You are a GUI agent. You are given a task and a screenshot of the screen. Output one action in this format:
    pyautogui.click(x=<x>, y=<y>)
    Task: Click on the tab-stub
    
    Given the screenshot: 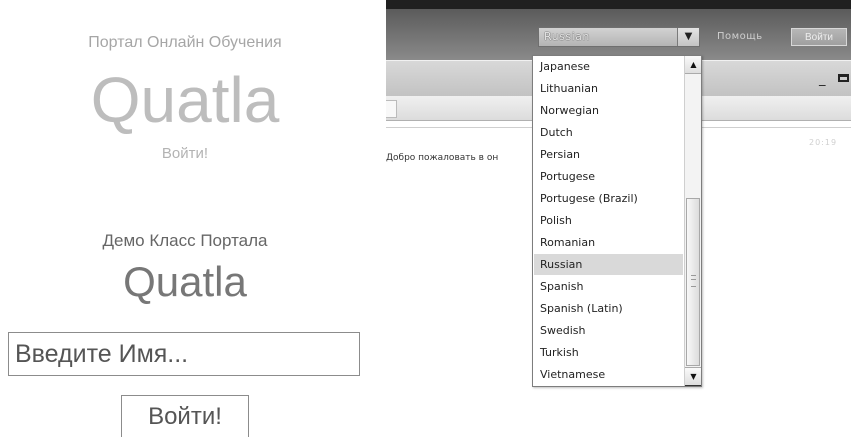 What is the action you would take?
    pyautogui.click(x=391, y=109)
    